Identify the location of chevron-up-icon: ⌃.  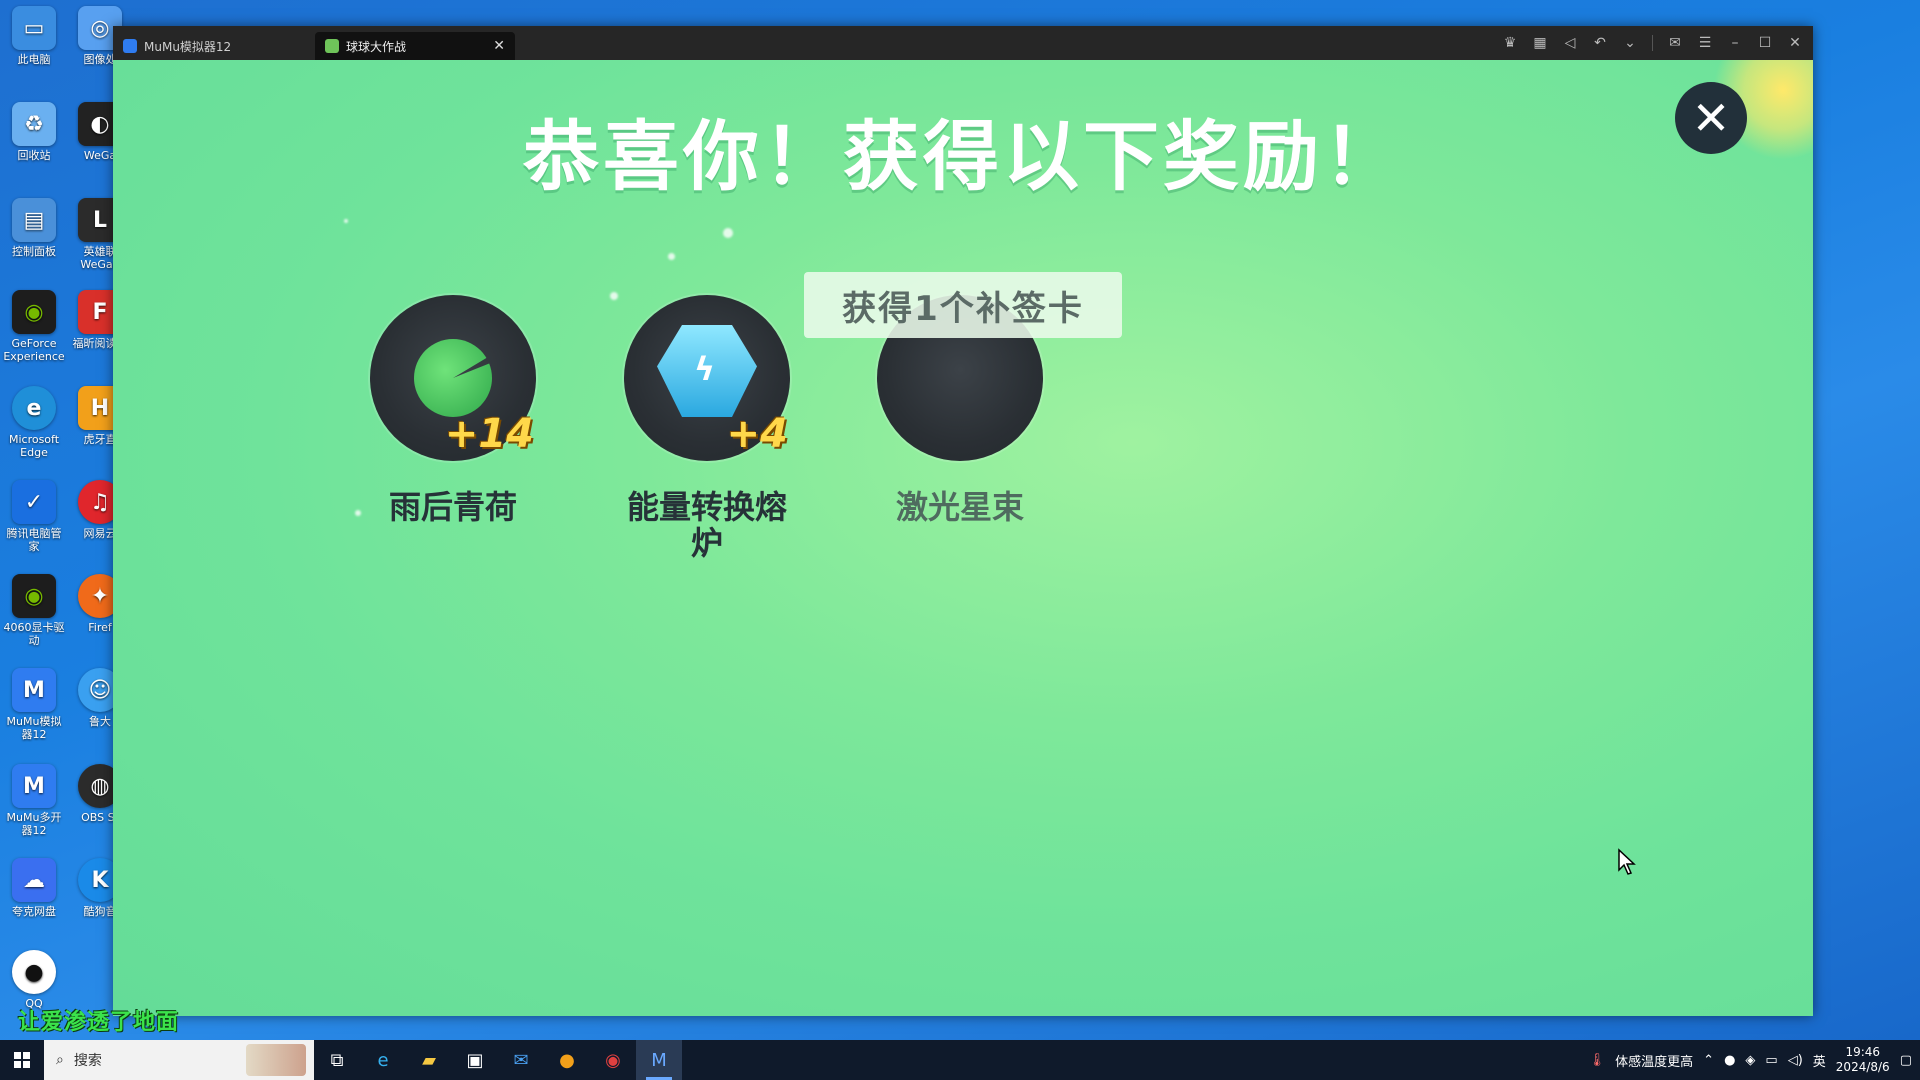
(1708, 1060).